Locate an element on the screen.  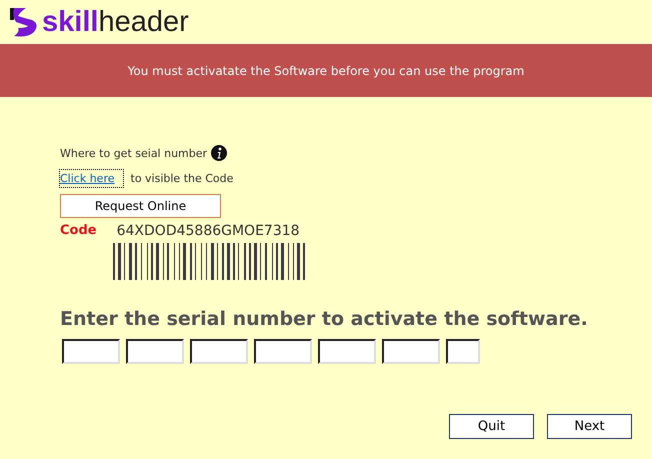
serial-help-label: Where to get seial number is located at coordinates (134, 153).